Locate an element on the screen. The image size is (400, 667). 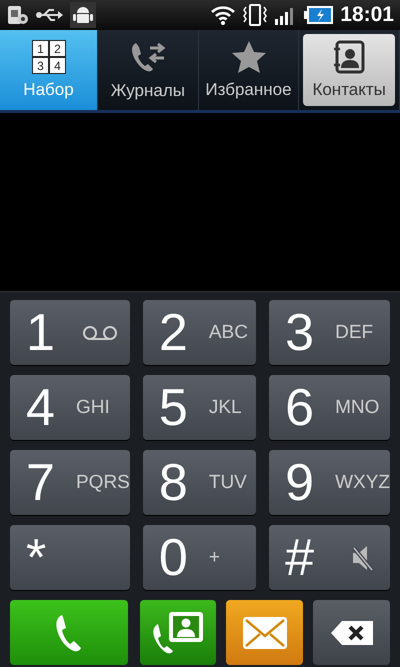
tab: Журналы is located at coordinates (148, 70).